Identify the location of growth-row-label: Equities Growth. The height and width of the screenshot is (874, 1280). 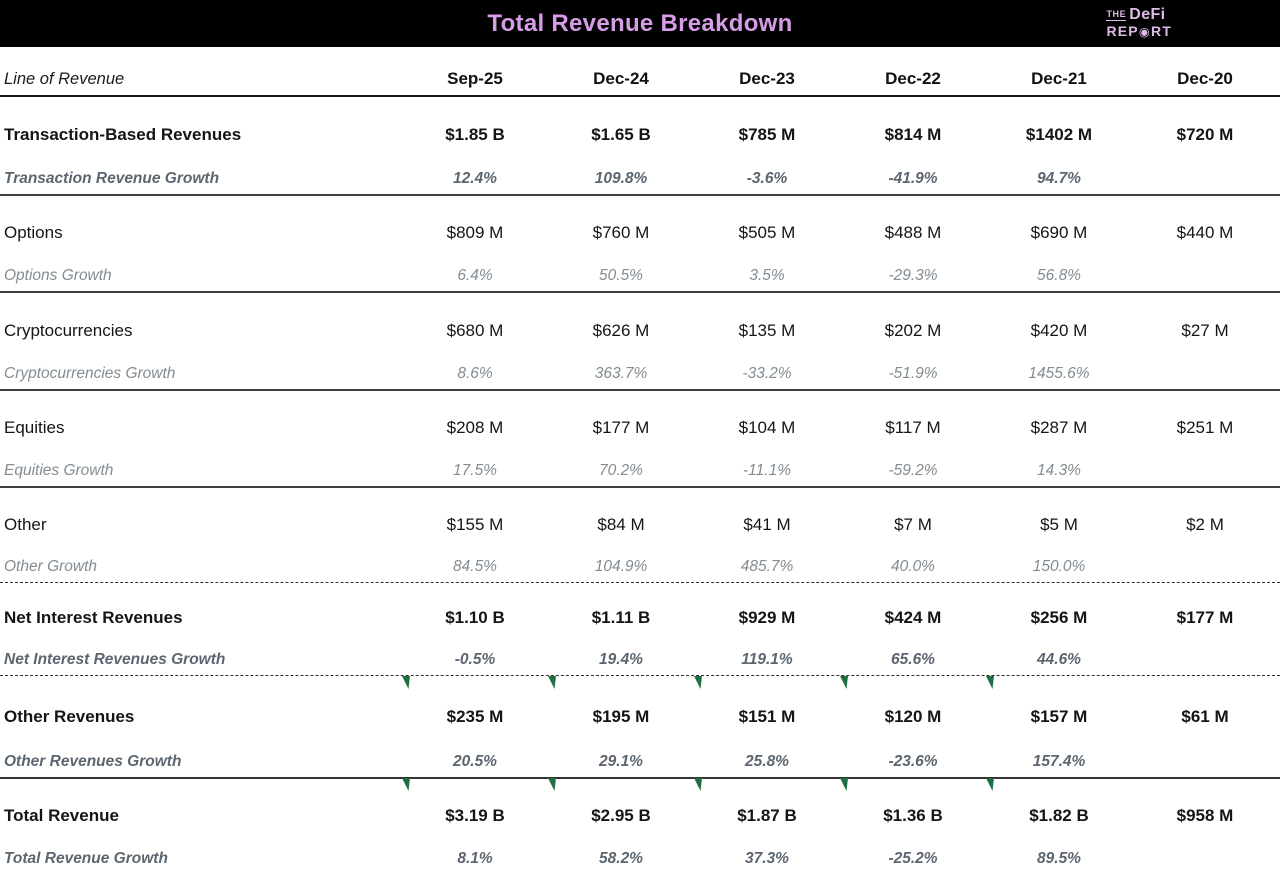
(59, 470).